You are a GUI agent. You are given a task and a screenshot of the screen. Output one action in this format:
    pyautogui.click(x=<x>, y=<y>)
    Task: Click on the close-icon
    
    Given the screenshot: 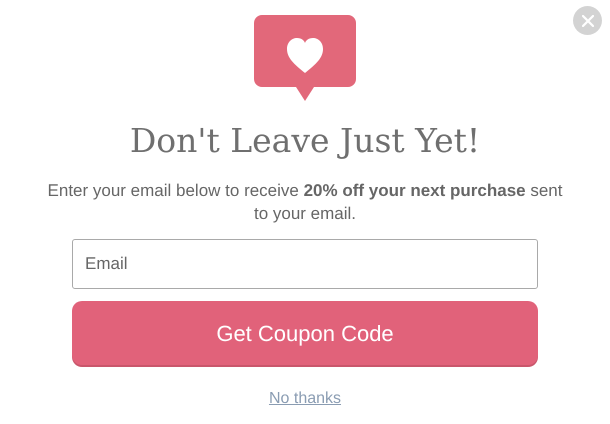 What is the action you would take?
    pyautogui.click(x=588, y=20)
    